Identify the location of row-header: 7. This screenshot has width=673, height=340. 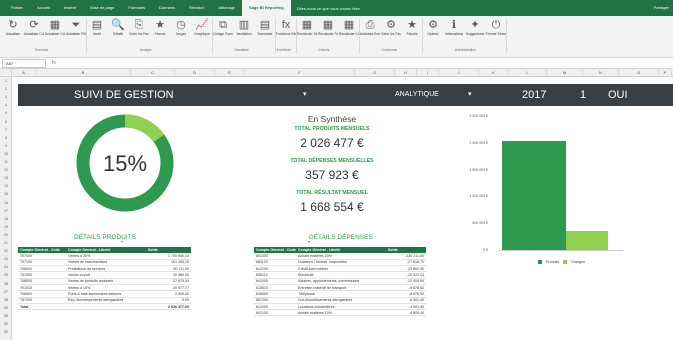
(6, 130).